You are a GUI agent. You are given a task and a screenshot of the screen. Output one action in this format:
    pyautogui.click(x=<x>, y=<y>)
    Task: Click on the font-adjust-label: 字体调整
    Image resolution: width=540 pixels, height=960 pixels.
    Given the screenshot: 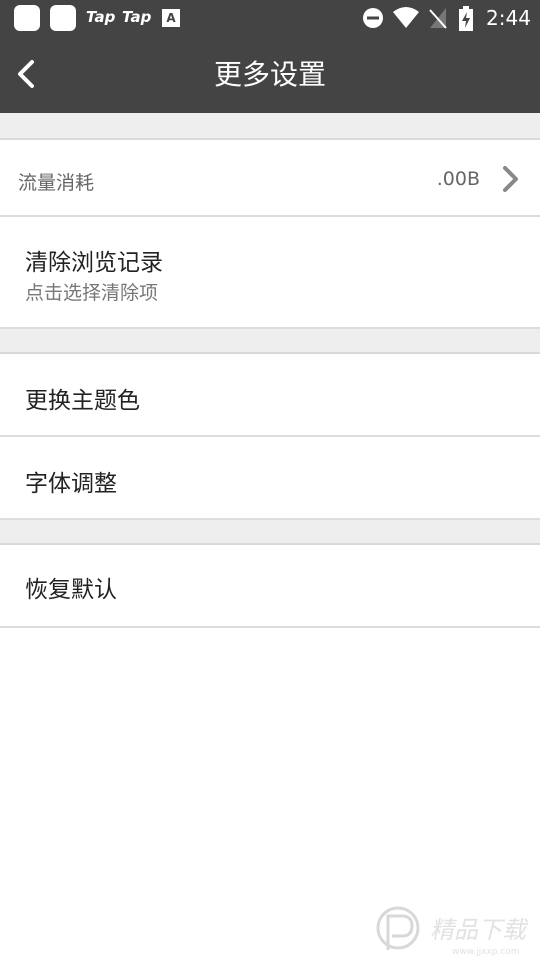 What is the action you would take?
    pyautogui.click(x=71, y=484)
    